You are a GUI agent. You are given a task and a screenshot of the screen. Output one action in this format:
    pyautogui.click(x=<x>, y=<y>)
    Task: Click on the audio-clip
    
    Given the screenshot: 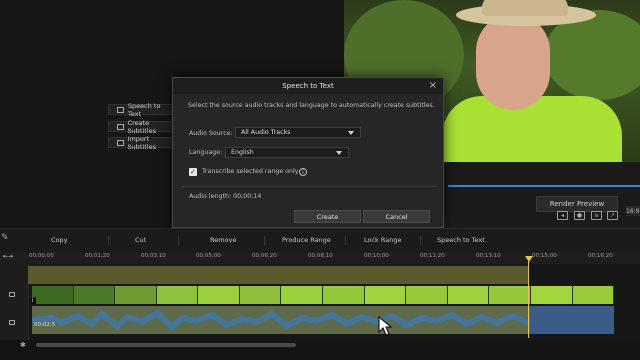 What is the action you would take?
    pyautogui.click(x=323, y=320)
    